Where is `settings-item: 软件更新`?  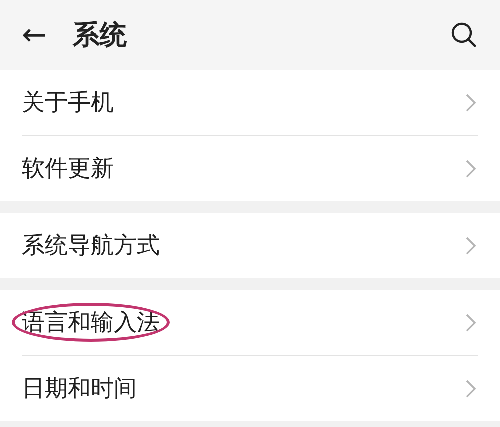
settings-item: 软件更新 is located at coordinates (68, 169).